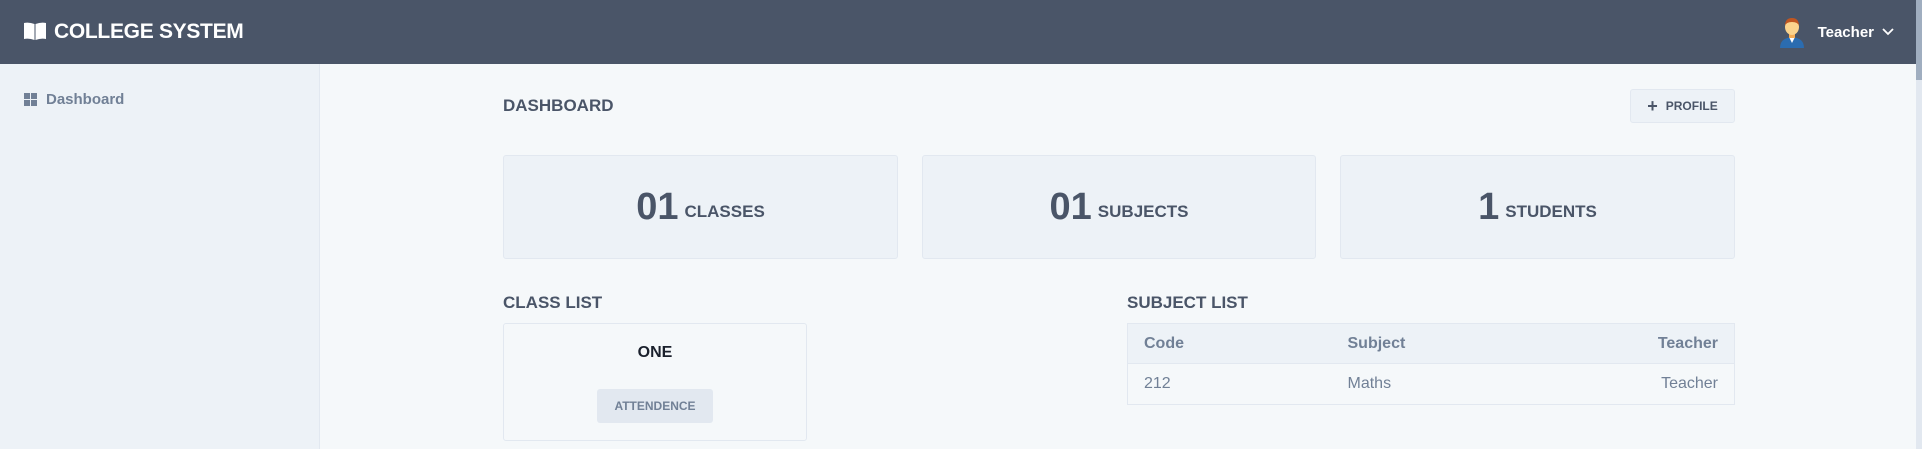 The image size is (1922, 449). Describe the element at coordinates (1441, 384) in the screenshot. I see `cell-subject: Maths` at that location.